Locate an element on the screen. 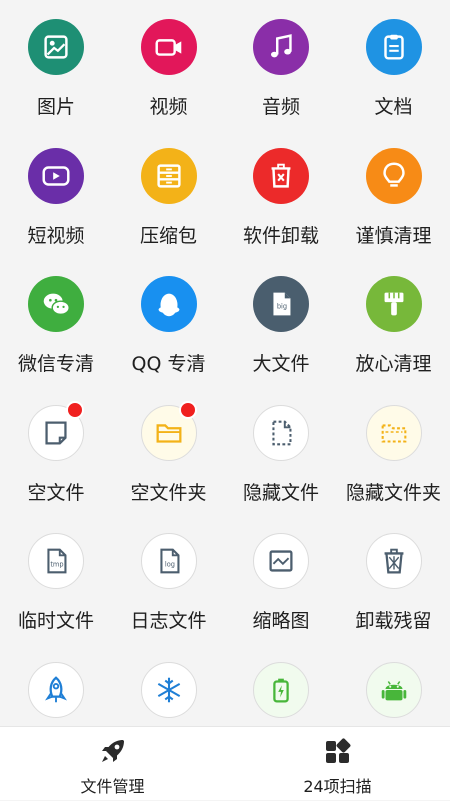  grid-item-big-file: big 大文件 is located at coordinates (281, 321).